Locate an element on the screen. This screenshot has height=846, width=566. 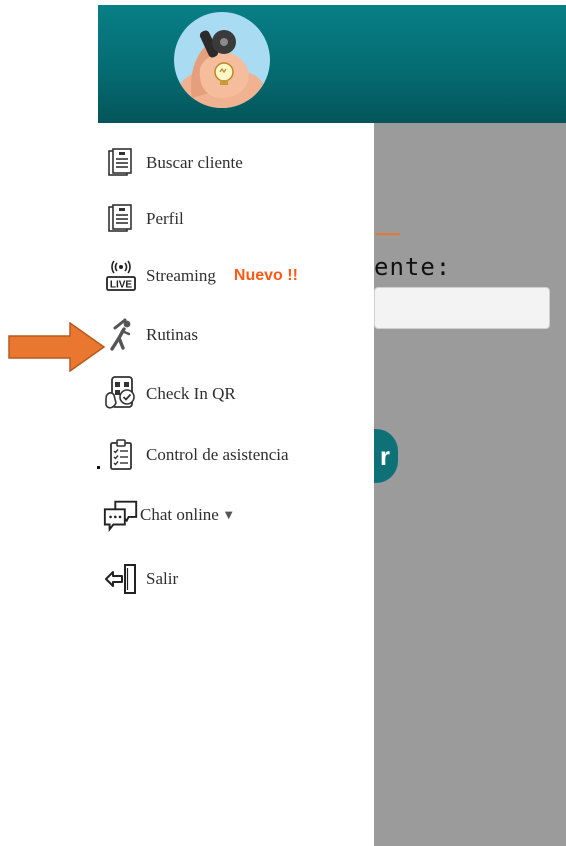
menu-item-check-in-qr: Check In QR is located at coordinates (169, 394).